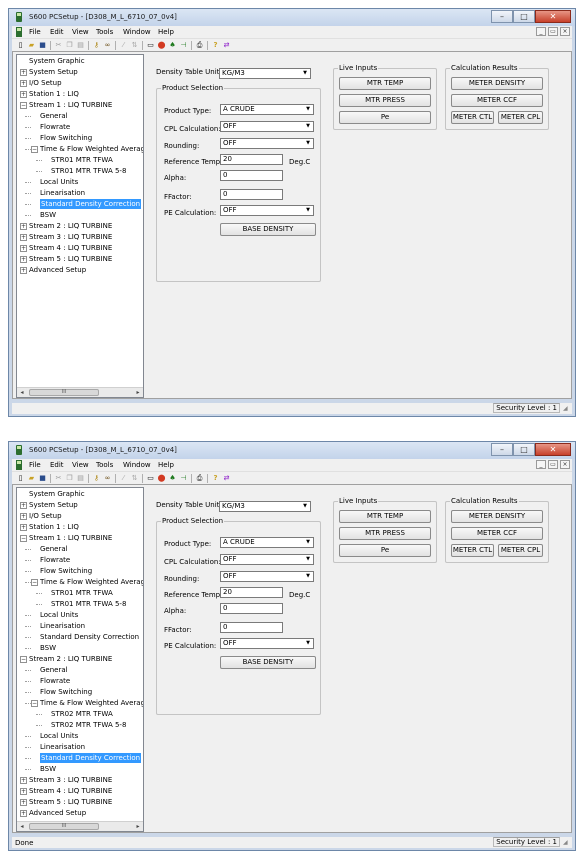  I want to click on mdi-close-button: ×, so click(565, 464).